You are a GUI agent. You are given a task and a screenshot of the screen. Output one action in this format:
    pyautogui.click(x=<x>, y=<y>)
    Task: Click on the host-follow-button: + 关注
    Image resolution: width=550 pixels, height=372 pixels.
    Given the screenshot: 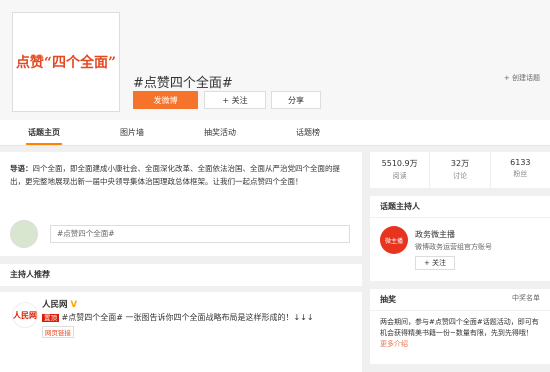 What is the action you would take?
    pyautogui.click(x=435, y=263)
    